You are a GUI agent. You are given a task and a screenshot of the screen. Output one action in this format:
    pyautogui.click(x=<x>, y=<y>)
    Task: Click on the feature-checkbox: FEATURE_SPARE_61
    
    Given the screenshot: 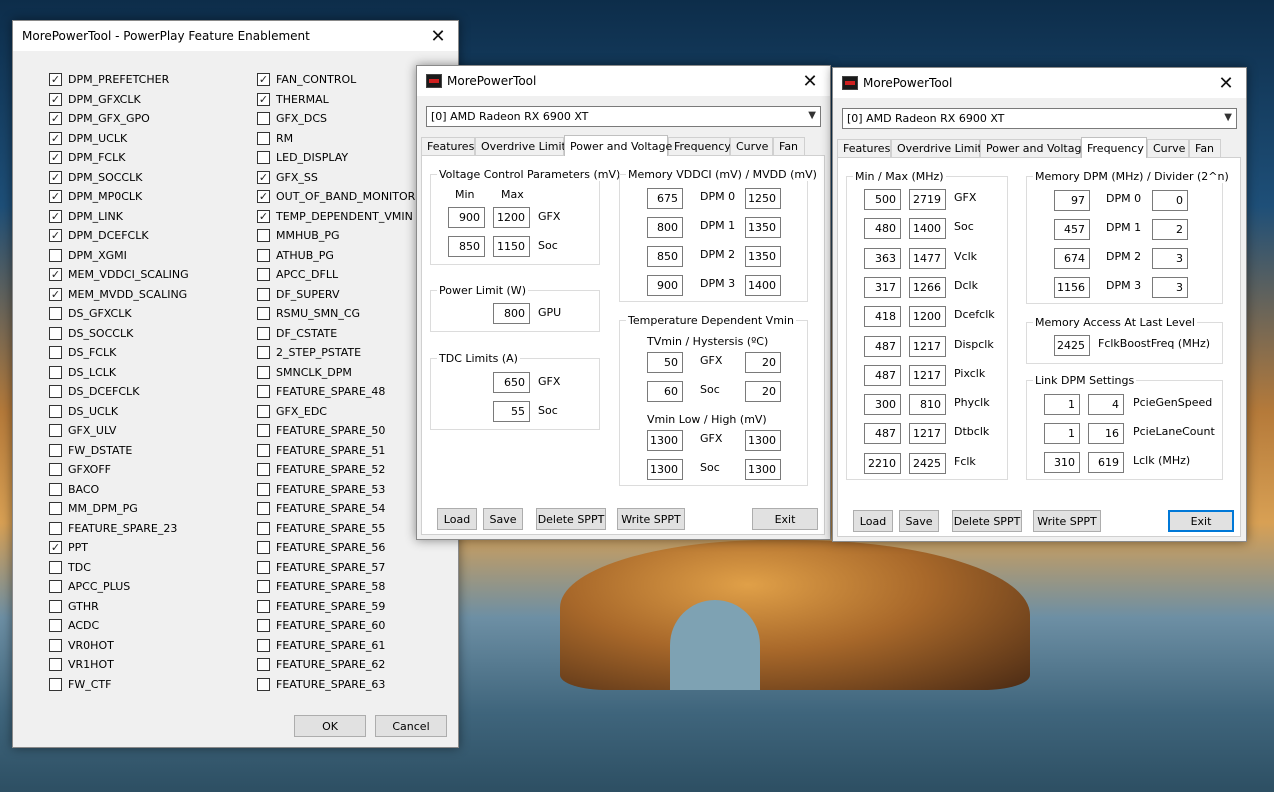 What is the action you would take?
    pyautogui.click(x=321, y=645)
    